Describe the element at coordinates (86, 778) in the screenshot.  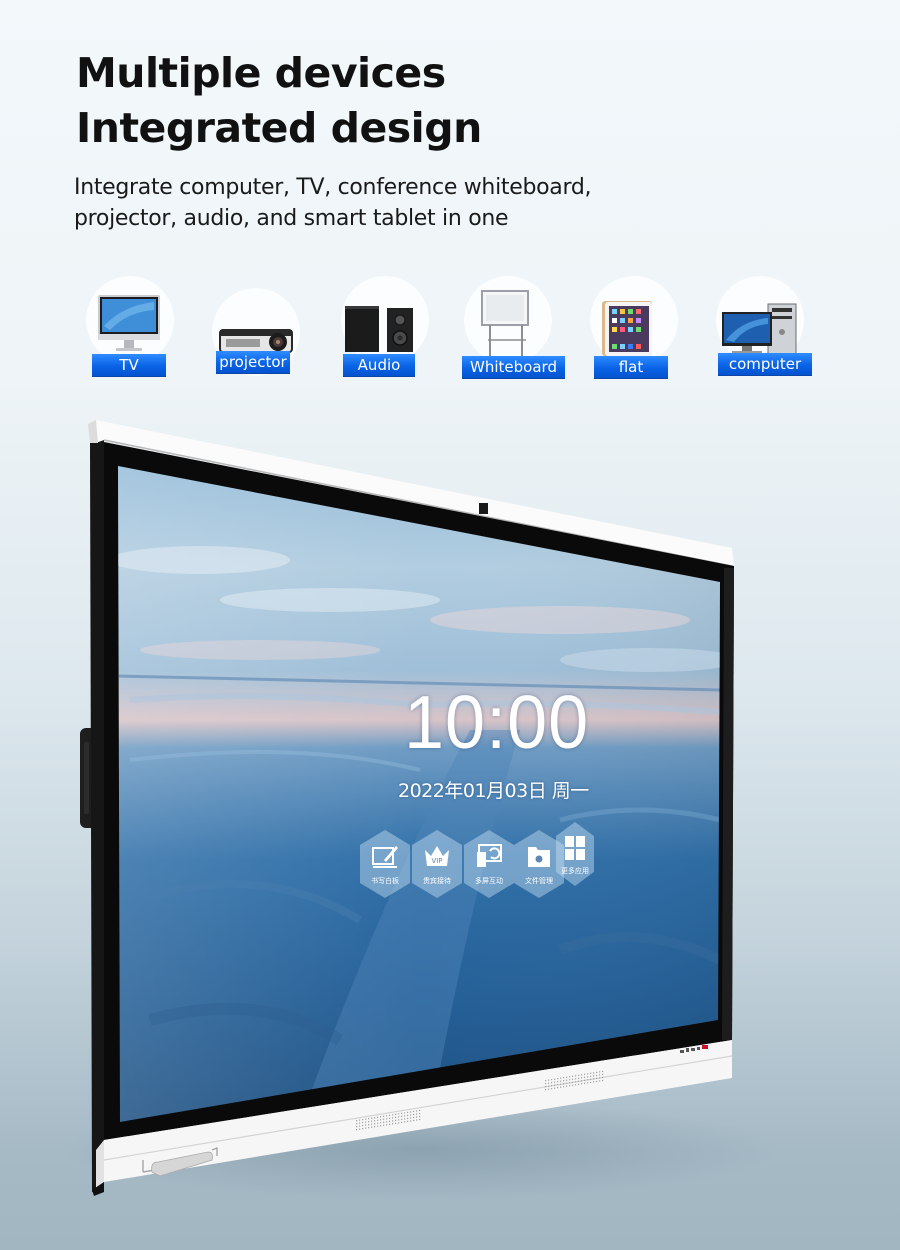
I see `side-handle-groove` at that location.